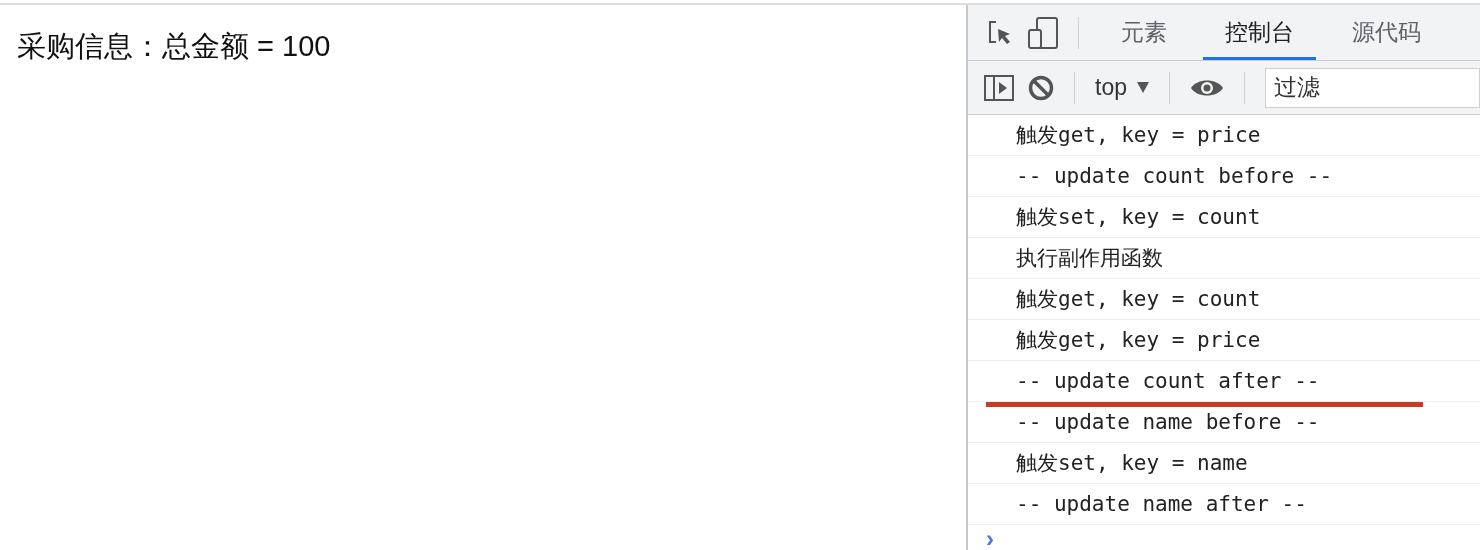  I want to click on panel-tab: 元素, so click(1144, 32).